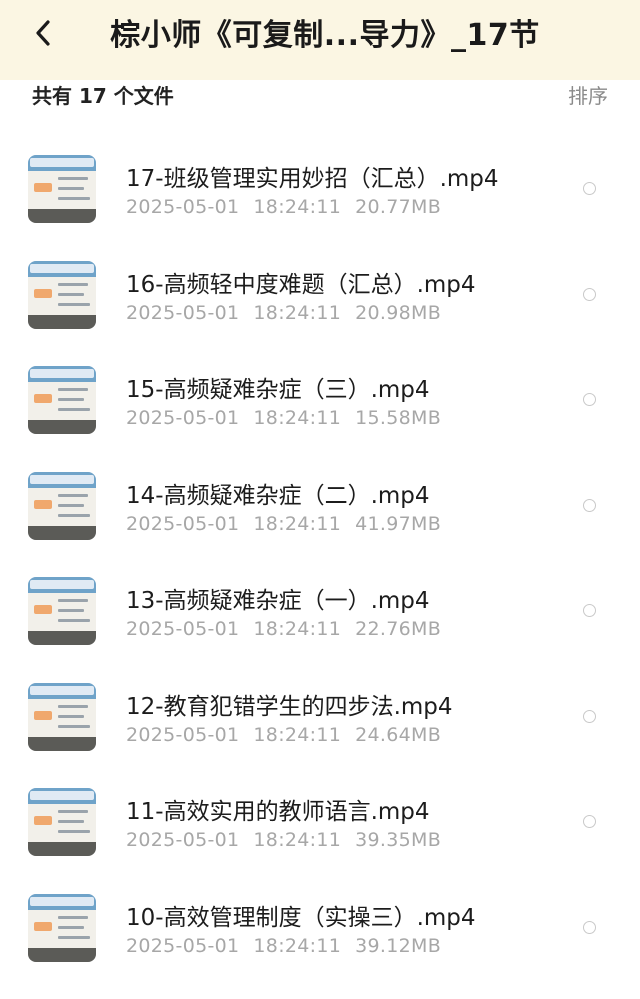  I want to click on file-name: 16-高频轻中度难题（汇总）.mp4, so click(301, 284).